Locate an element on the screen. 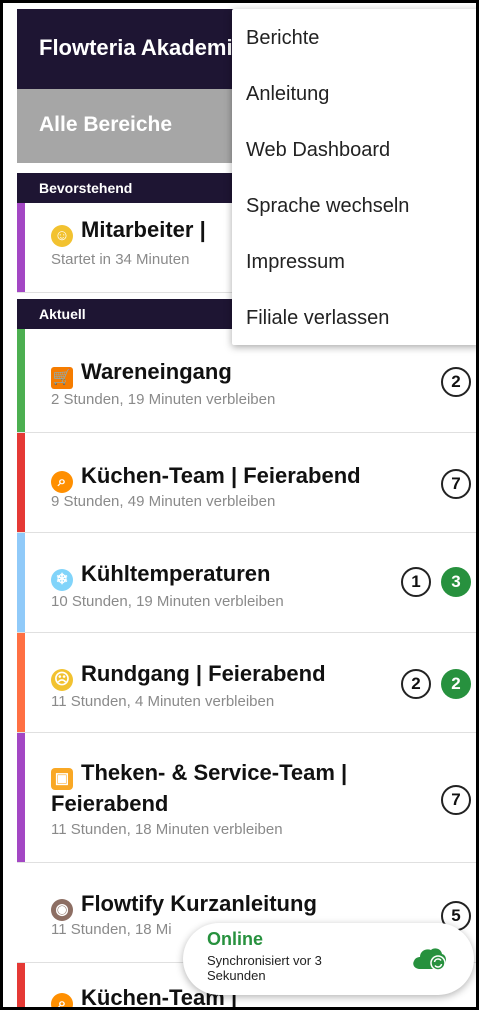 Image resolution: width=479 pixels, height=1010 pixels. menu-item-anleitung: Anleitung is located at coordinates (287, 94).